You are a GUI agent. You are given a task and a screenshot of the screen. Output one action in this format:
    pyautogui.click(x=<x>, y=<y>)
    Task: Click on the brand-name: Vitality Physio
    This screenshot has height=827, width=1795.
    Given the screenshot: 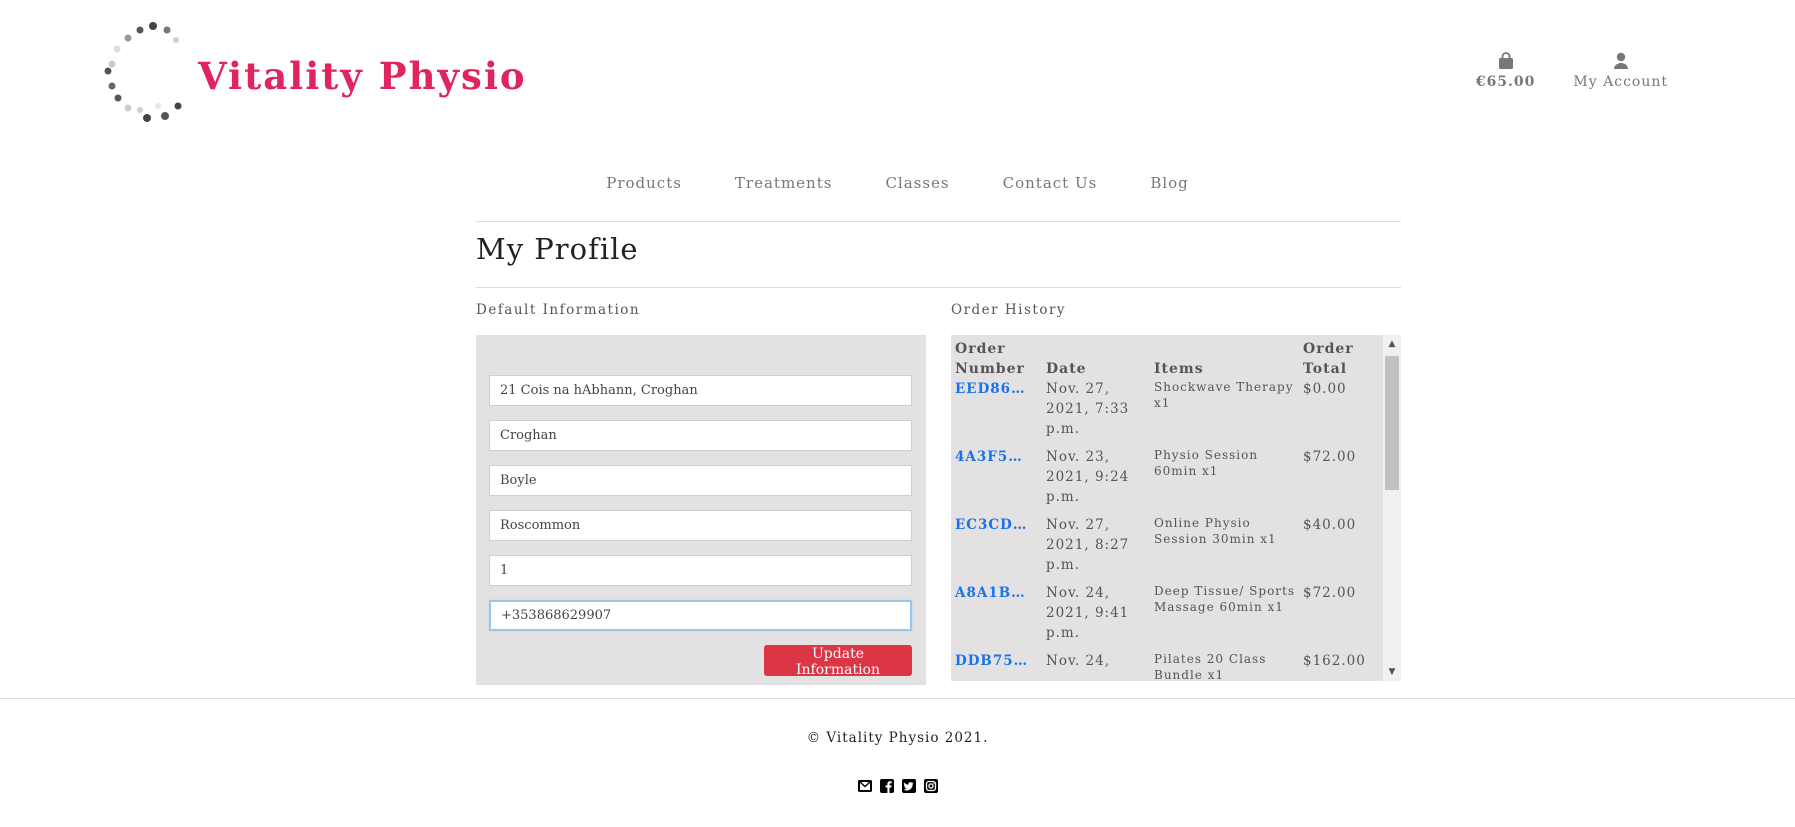 What is the action you would take?
    pyautogui.click(x=362, y=76)
    